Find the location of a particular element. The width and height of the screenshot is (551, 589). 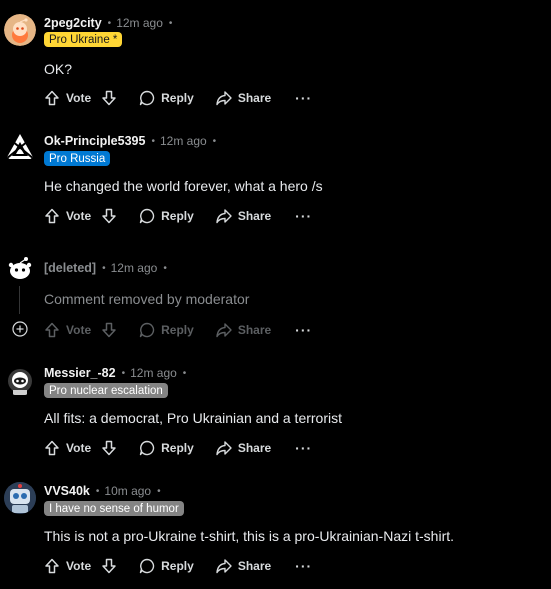

username: [deleted] is located at coordinates (70, 268).